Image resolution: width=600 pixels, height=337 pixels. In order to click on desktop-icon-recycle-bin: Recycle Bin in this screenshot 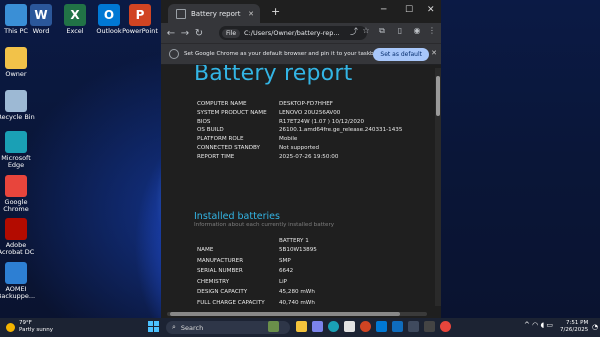, I will do `click(19, 105)`.